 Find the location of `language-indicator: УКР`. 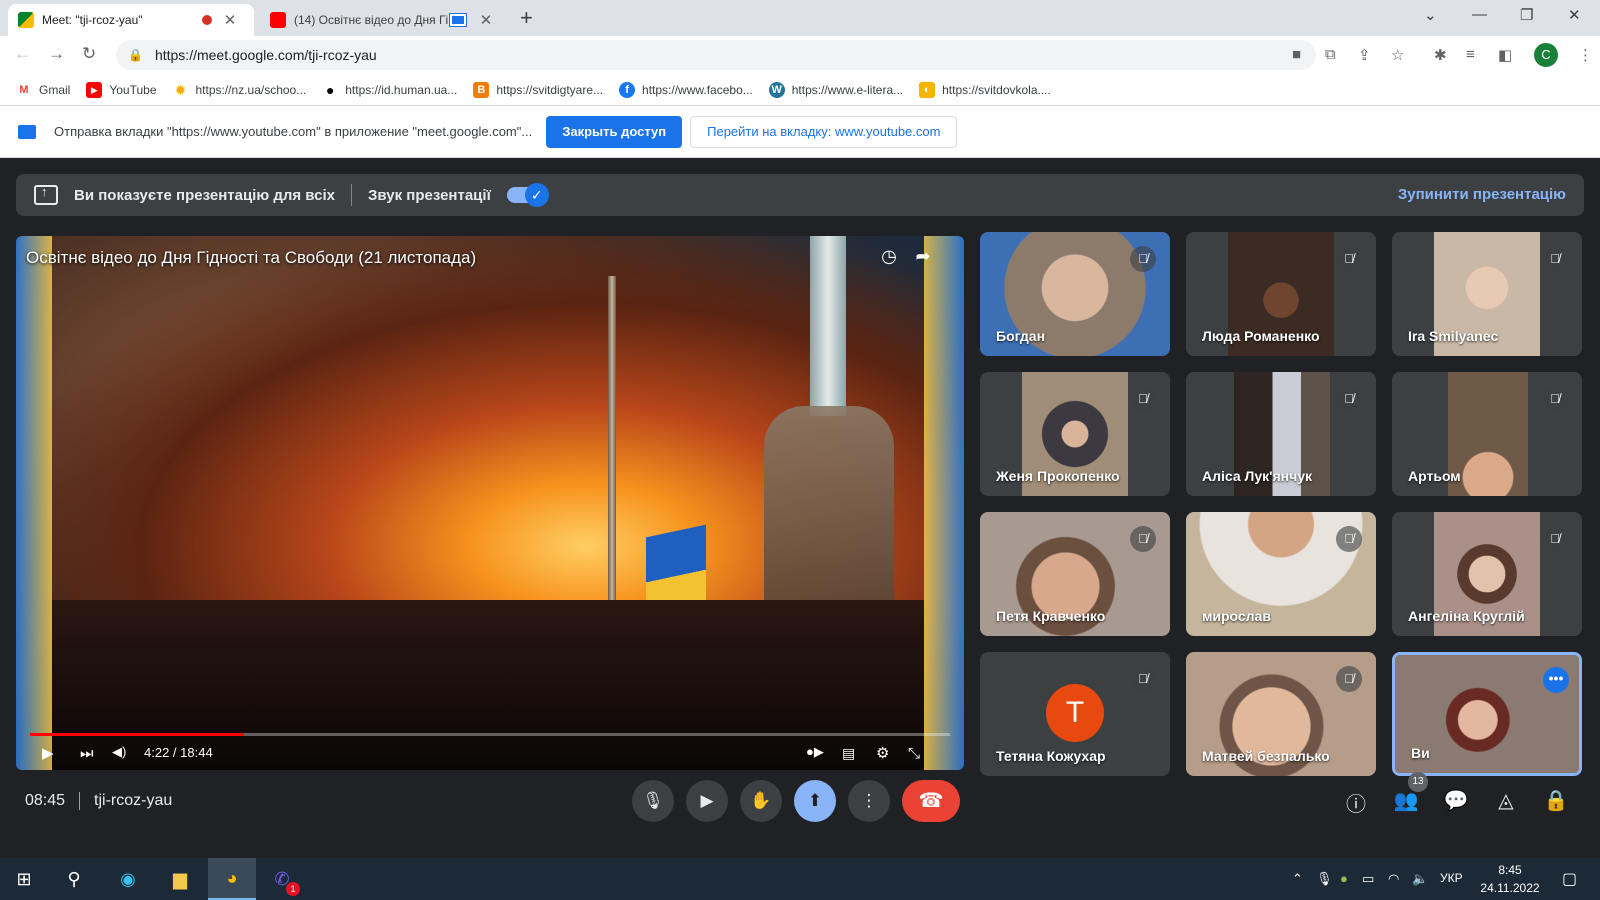

language-indicator: УКР is located at coordinates (1451, 878).